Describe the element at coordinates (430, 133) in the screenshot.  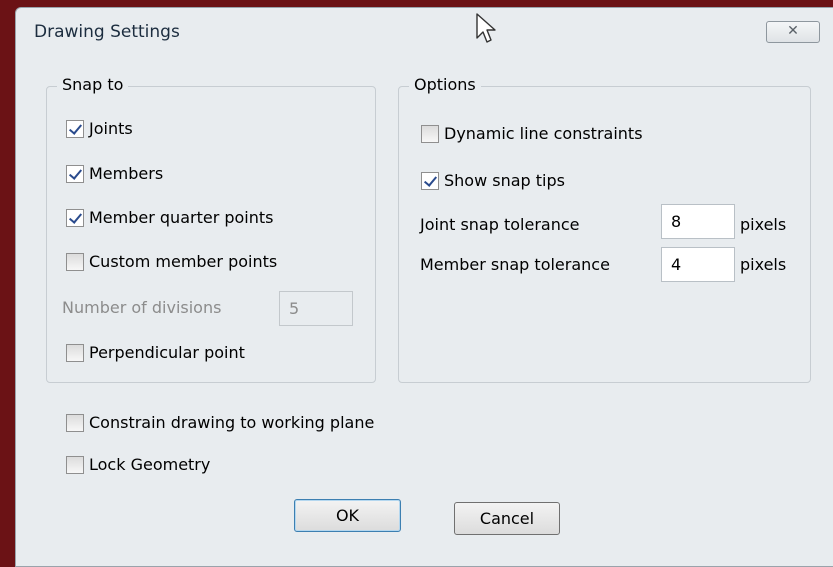
I see `dynamic-line-constraints-checkbox` at that location.